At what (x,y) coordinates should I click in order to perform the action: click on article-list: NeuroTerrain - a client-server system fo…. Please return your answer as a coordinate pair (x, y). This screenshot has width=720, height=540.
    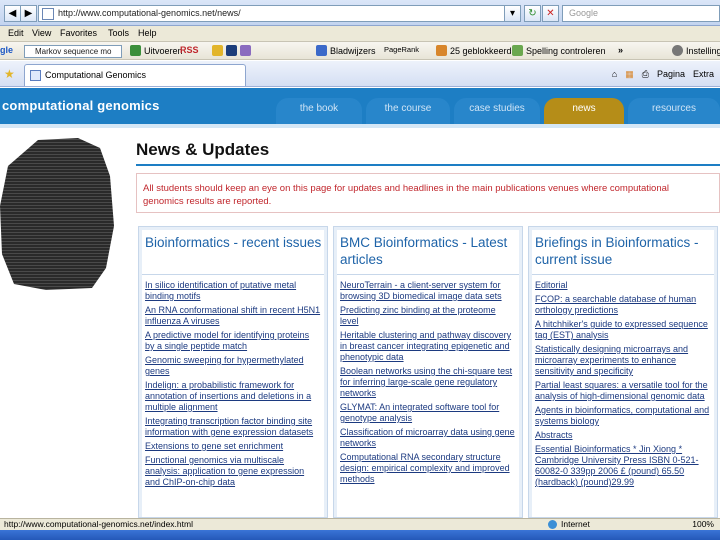
    Looking at the image, I should click on (428, 384).